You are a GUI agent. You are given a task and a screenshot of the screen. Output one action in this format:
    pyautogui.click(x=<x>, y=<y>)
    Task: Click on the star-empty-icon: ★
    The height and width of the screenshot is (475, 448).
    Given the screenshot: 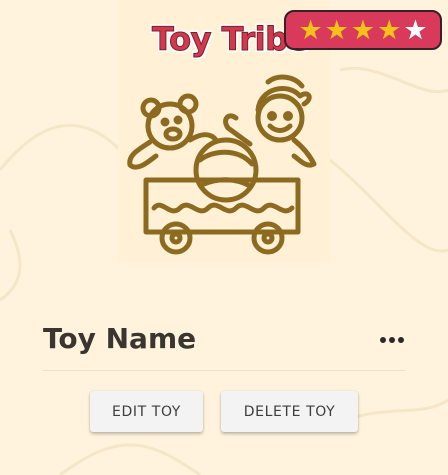 What is the action you would take?
    pyautogui.click(x=415, y=30)
    